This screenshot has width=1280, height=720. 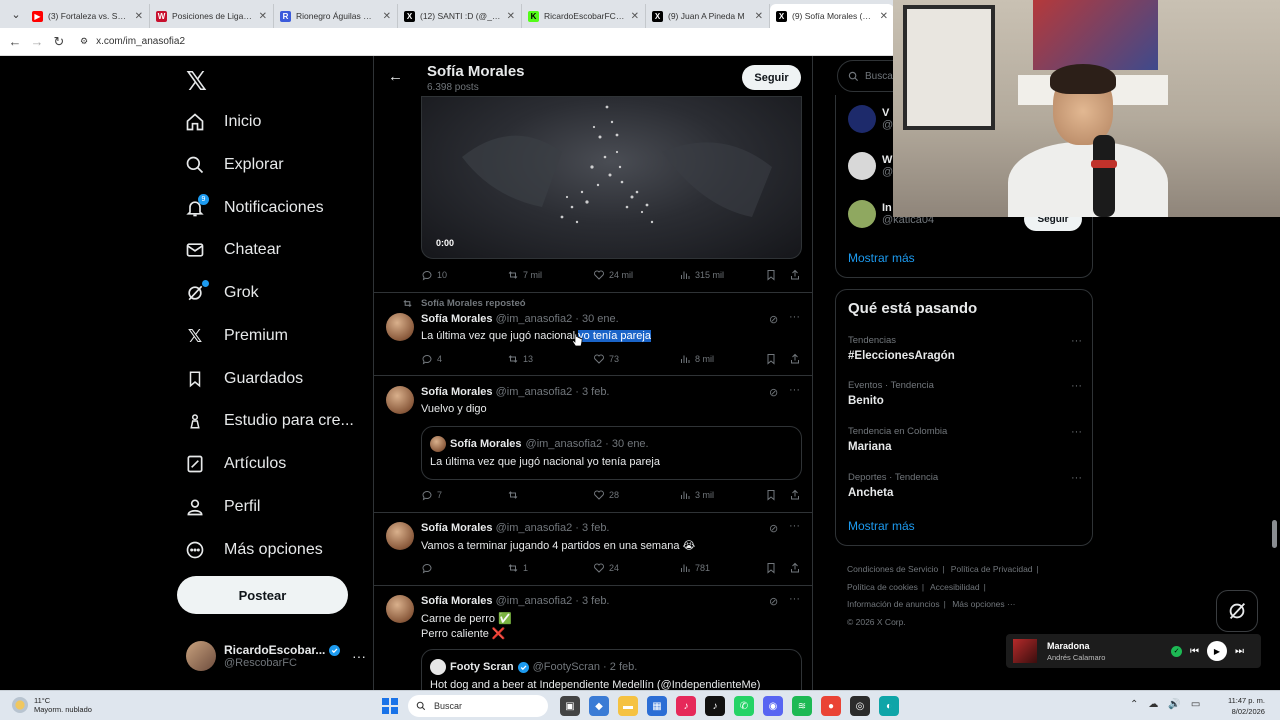 What do you see at coordinates (955, 587) in the screenshot?
I see `footer-link: Accesibilidad` at bounding box center [955, 587].